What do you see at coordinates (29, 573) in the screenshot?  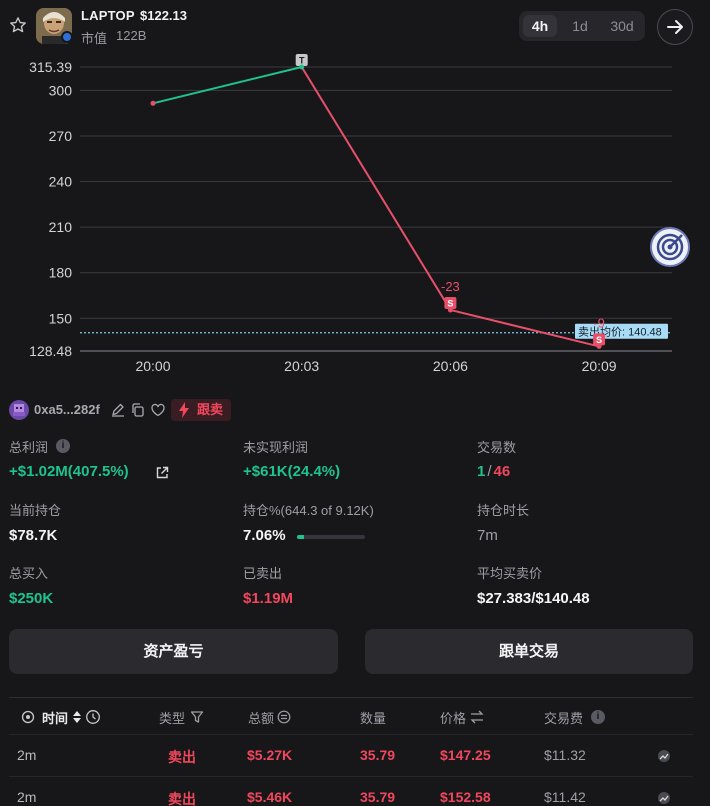 I see `total-buy-label: 总买入` at bounding box center [29, 573].